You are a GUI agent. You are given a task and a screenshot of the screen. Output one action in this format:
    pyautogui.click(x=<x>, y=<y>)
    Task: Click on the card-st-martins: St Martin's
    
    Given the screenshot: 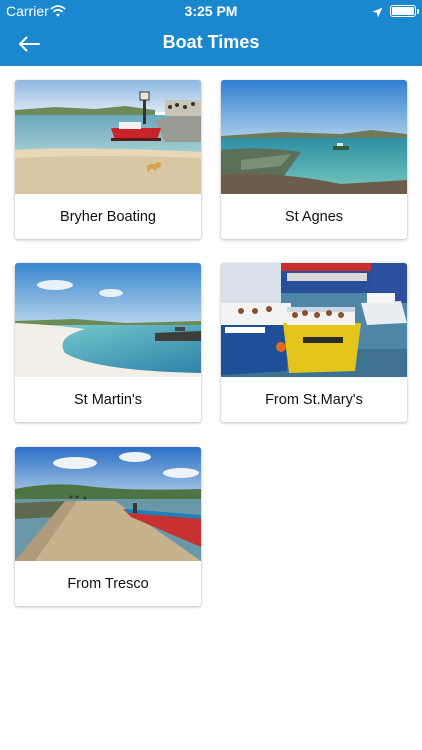 What is the action you would take?
    pyautogui.click(x=108, y=342)
    